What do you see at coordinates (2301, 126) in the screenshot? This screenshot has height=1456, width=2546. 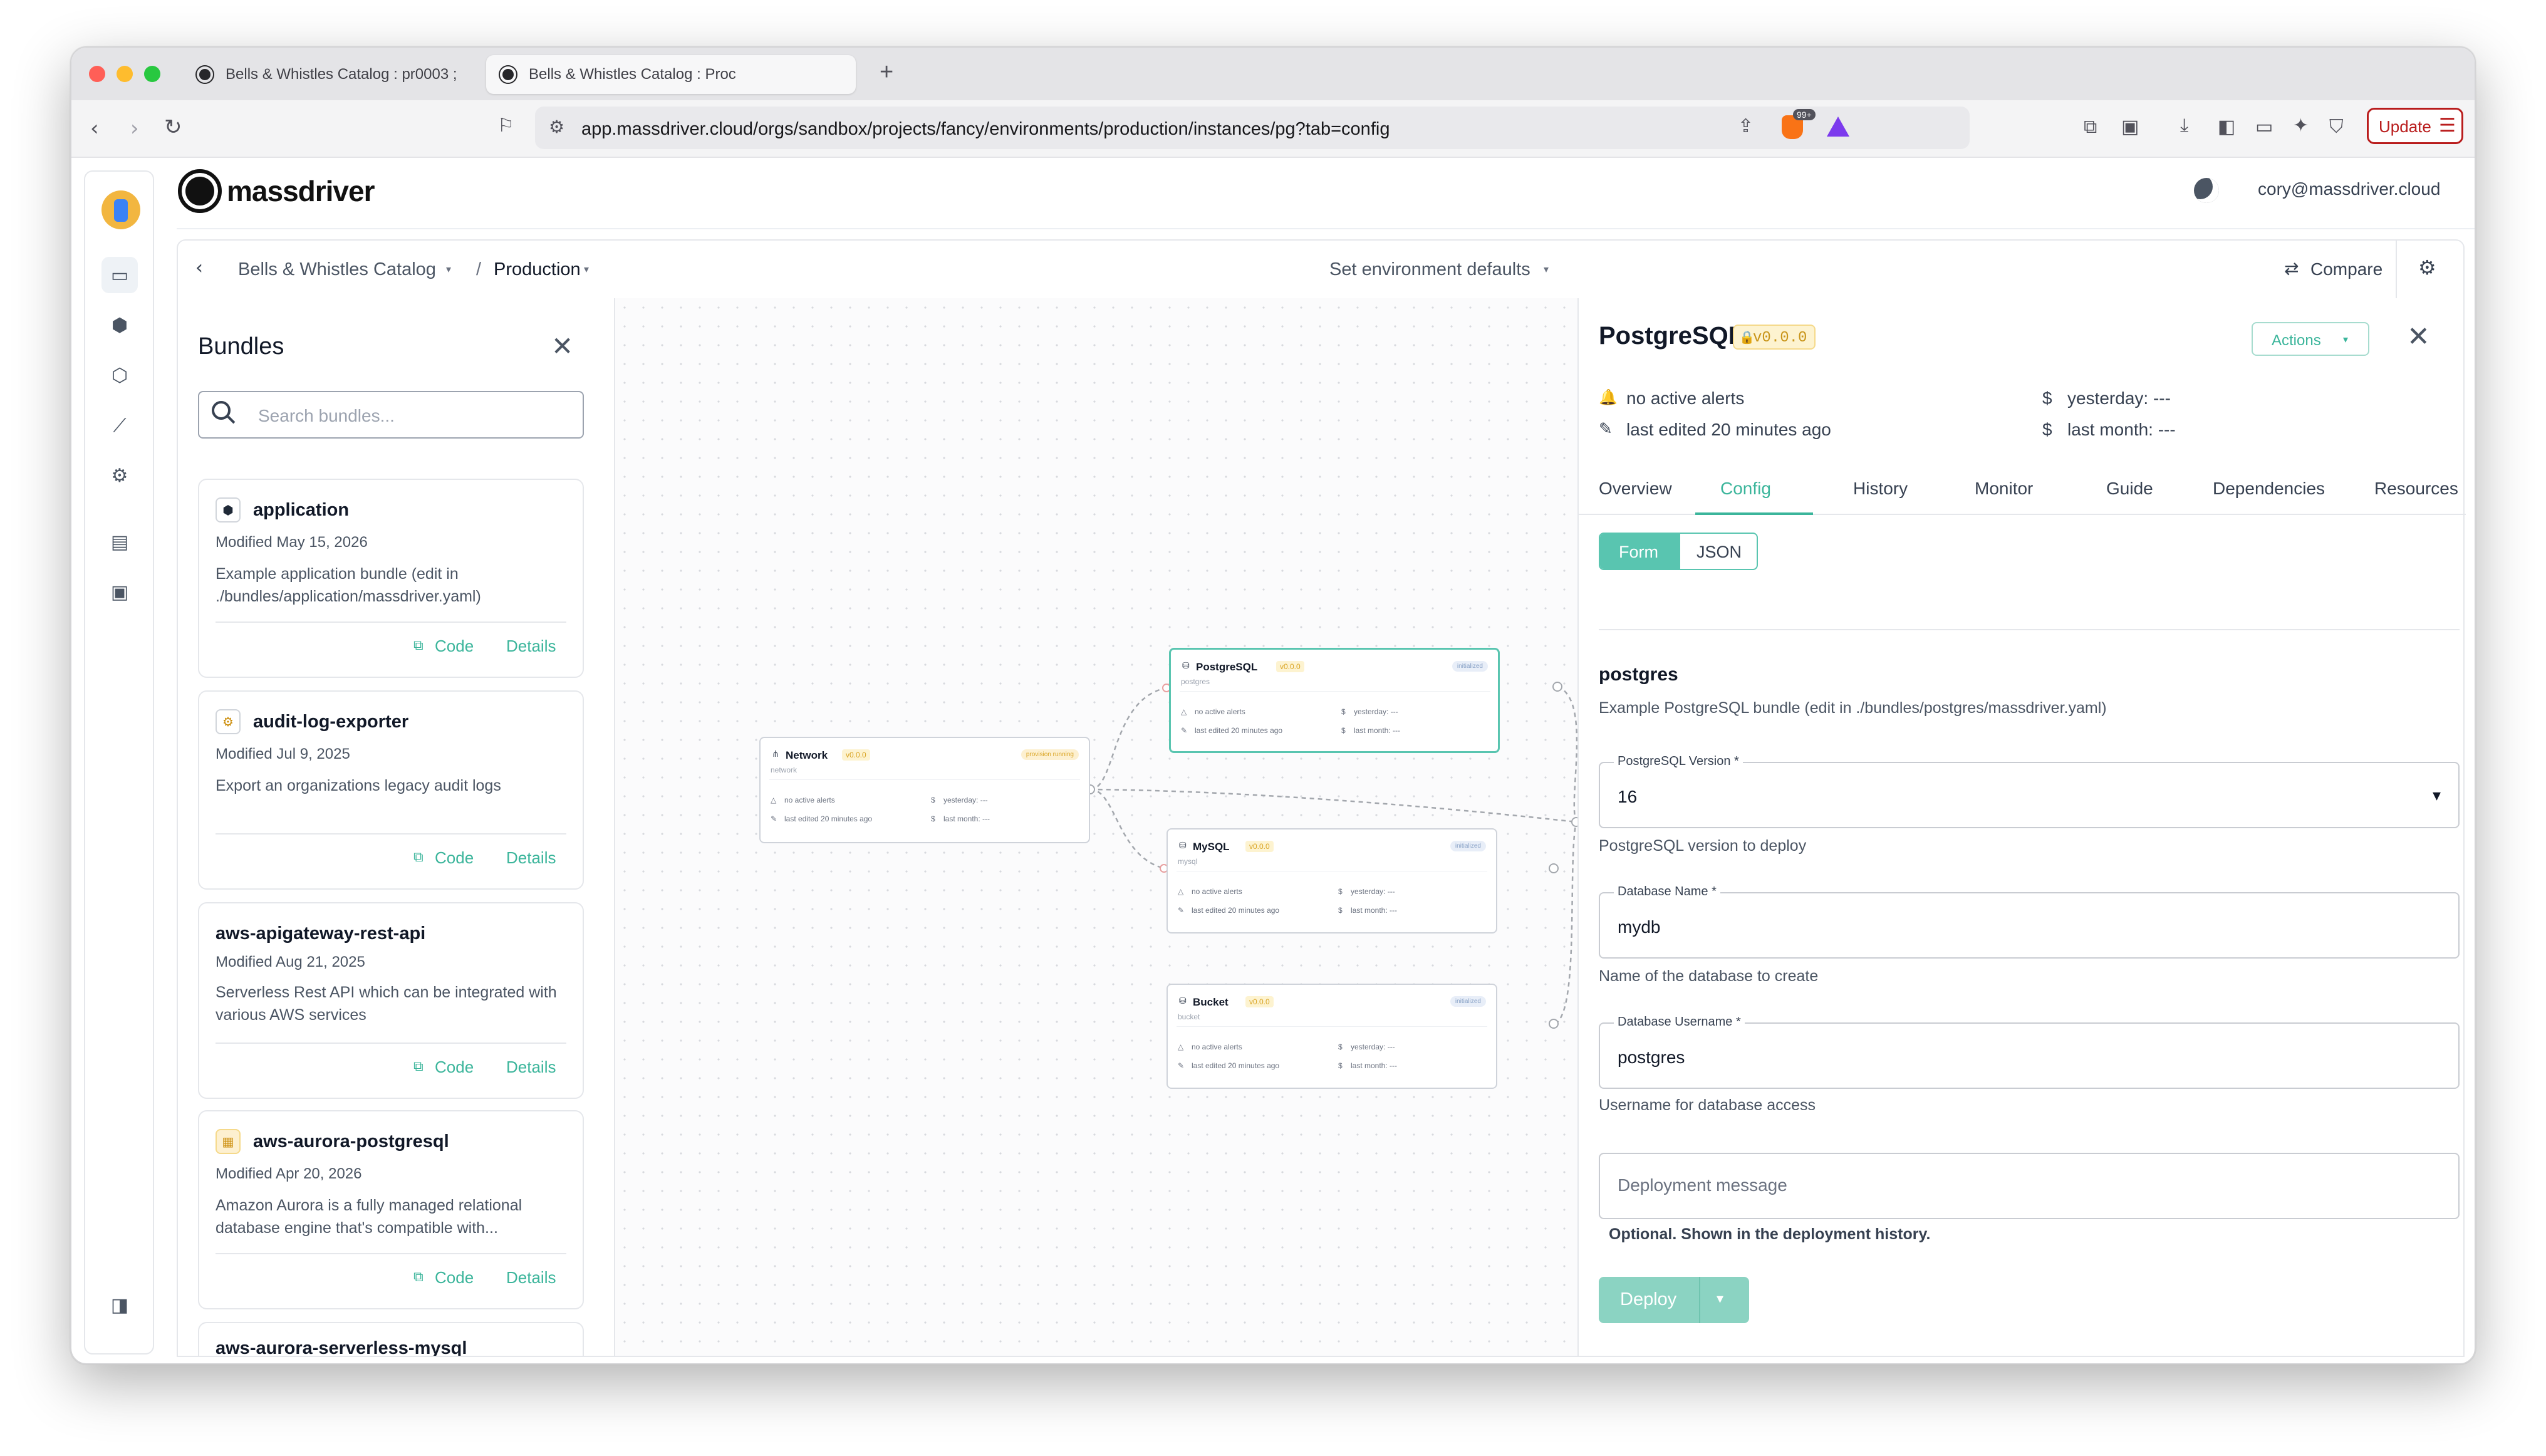 I see `leo-ai-icon: ✦` at bounding box center [2301, 126].